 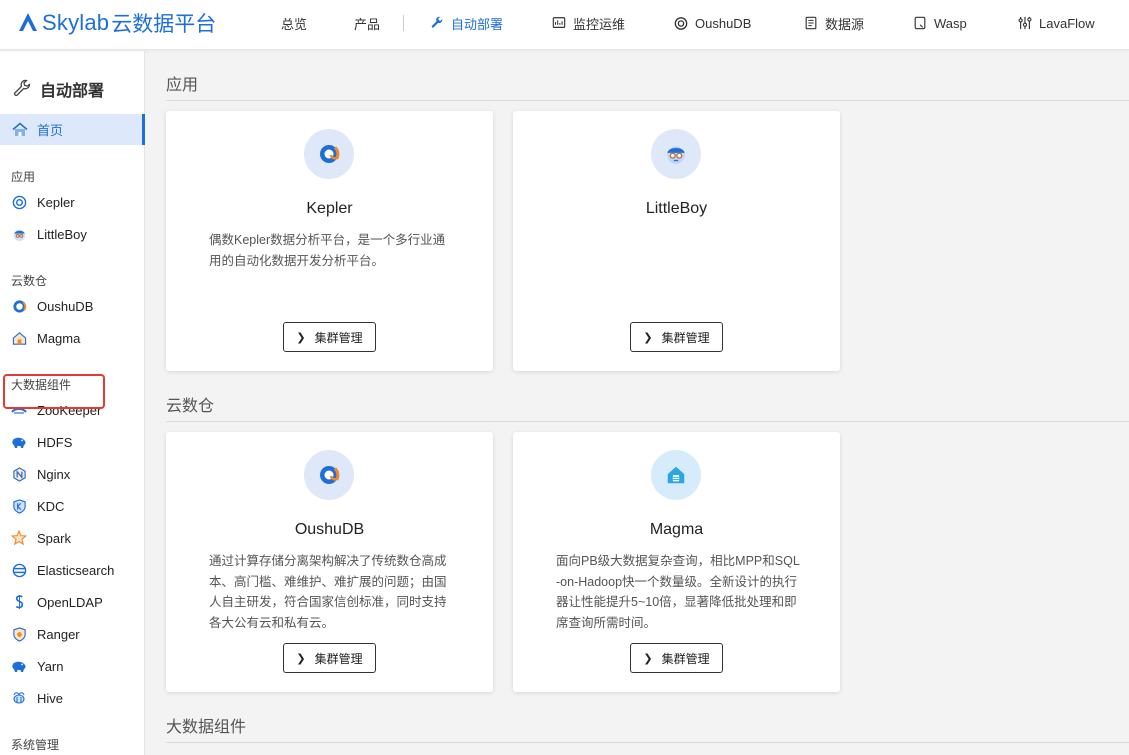 I want to click on nav-wasp: Wasp, so click(x=940, y=23).